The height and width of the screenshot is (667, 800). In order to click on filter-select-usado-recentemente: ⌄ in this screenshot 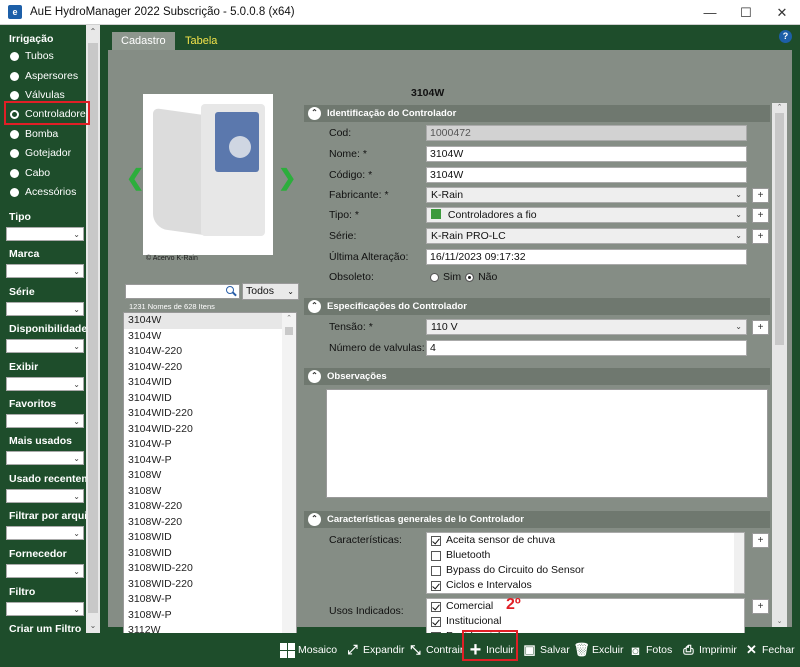, I will do `click(45, 496)`.